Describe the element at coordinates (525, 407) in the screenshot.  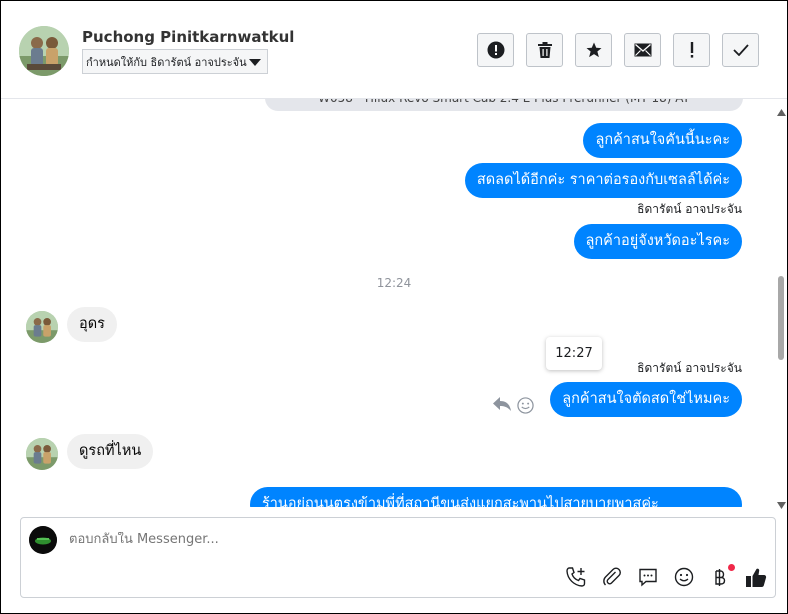
I see `react-emoji-icon` at that location.